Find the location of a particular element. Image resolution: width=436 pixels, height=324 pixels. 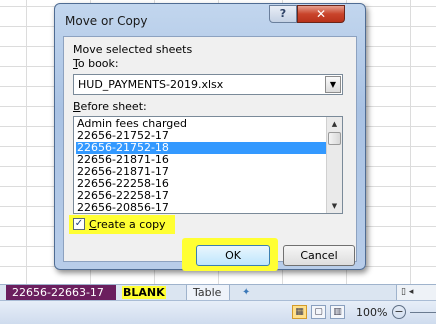

to-book-label-text: o book: is located at coordinates (98, 63).